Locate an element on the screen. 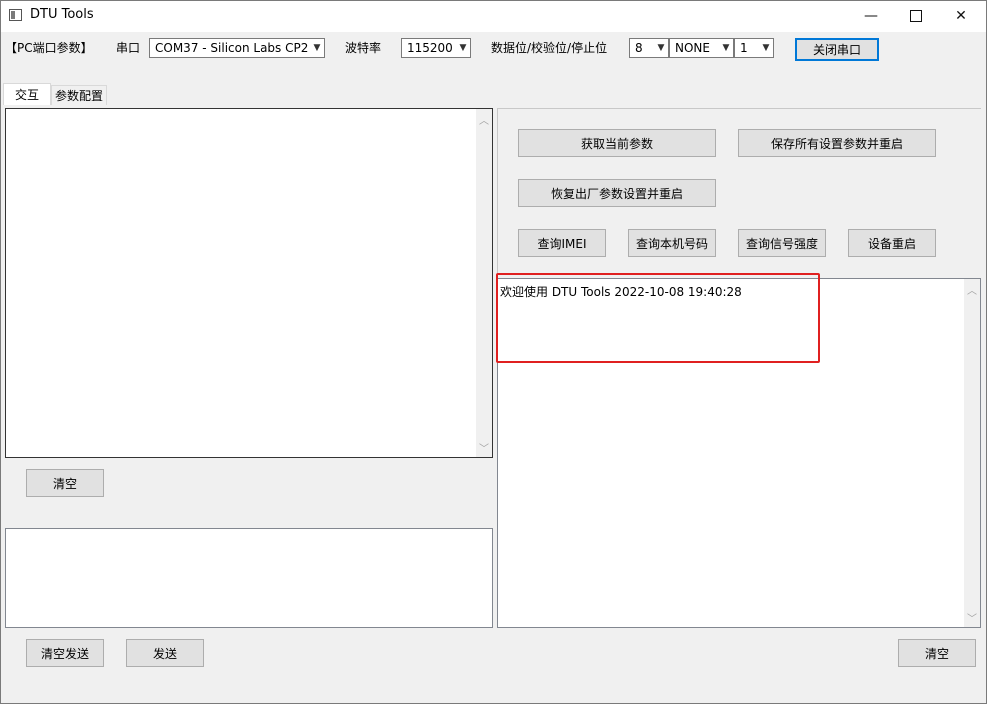  app-icon is located at coordinates (15, 15).